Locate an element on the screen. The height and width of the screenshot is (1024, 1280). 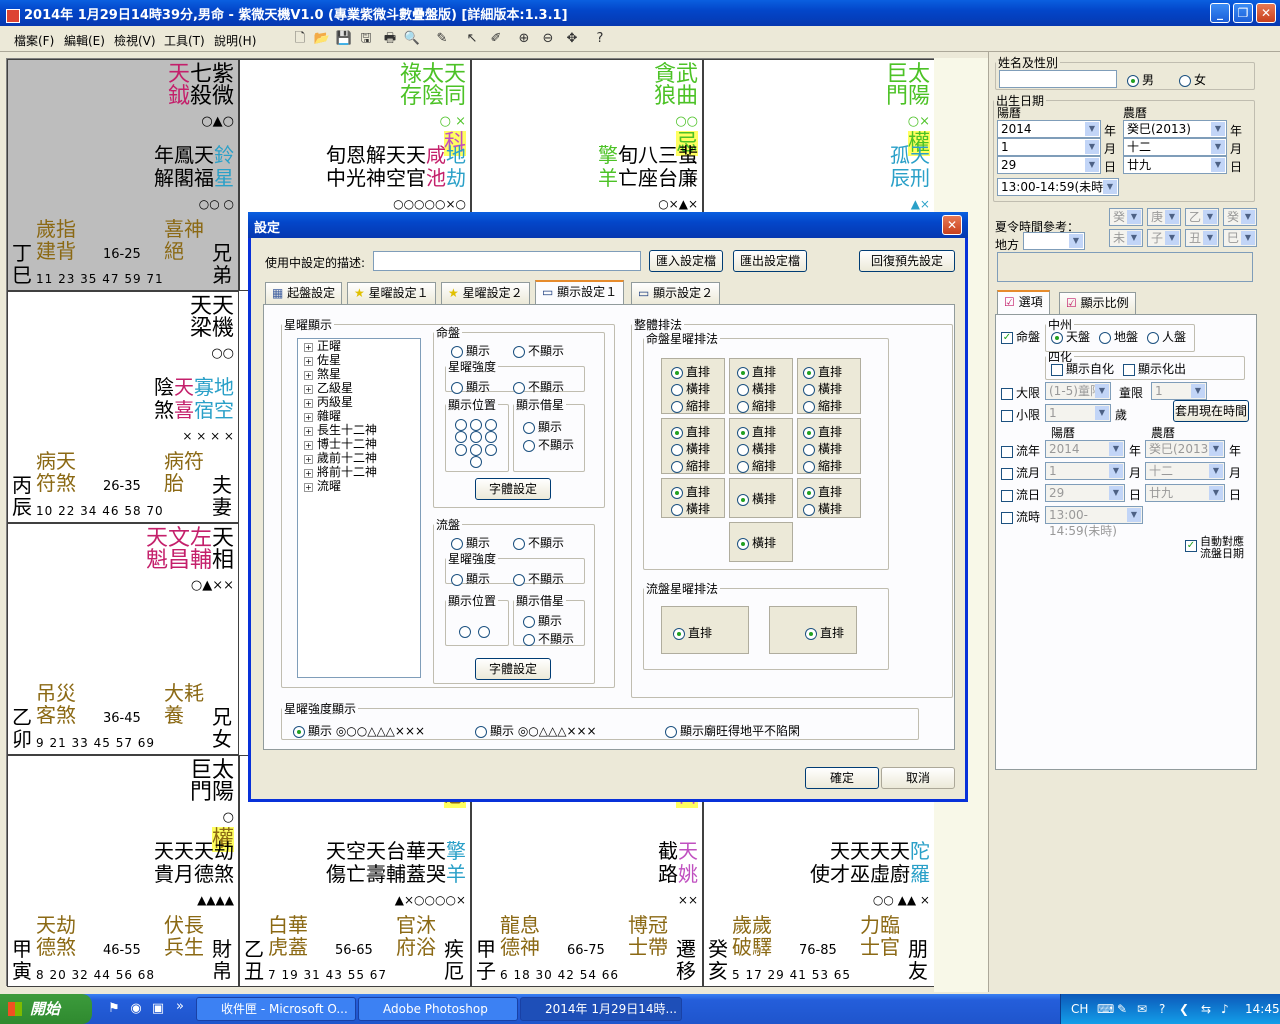
liunian-lunar-select: 癸巳(2013) is located at coordinates (1185, 449).